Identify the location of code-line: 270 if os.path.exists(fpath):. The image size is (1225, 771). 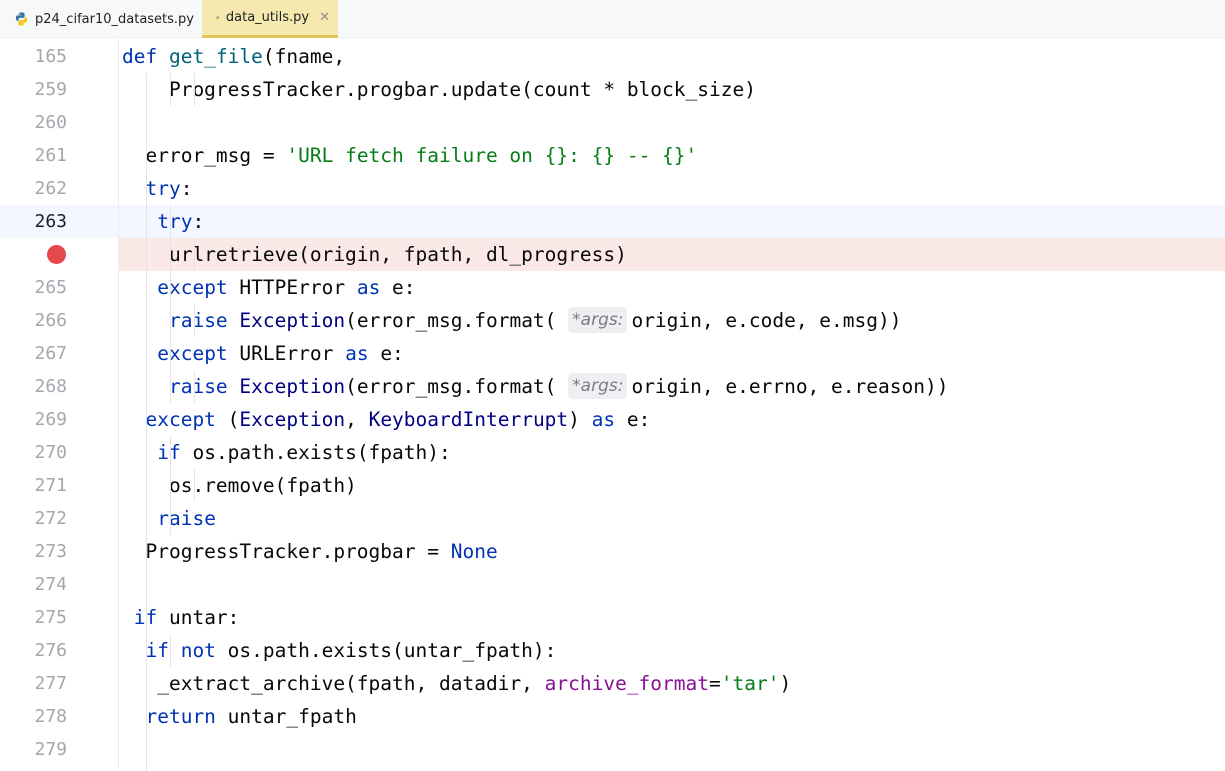
(612, 452).